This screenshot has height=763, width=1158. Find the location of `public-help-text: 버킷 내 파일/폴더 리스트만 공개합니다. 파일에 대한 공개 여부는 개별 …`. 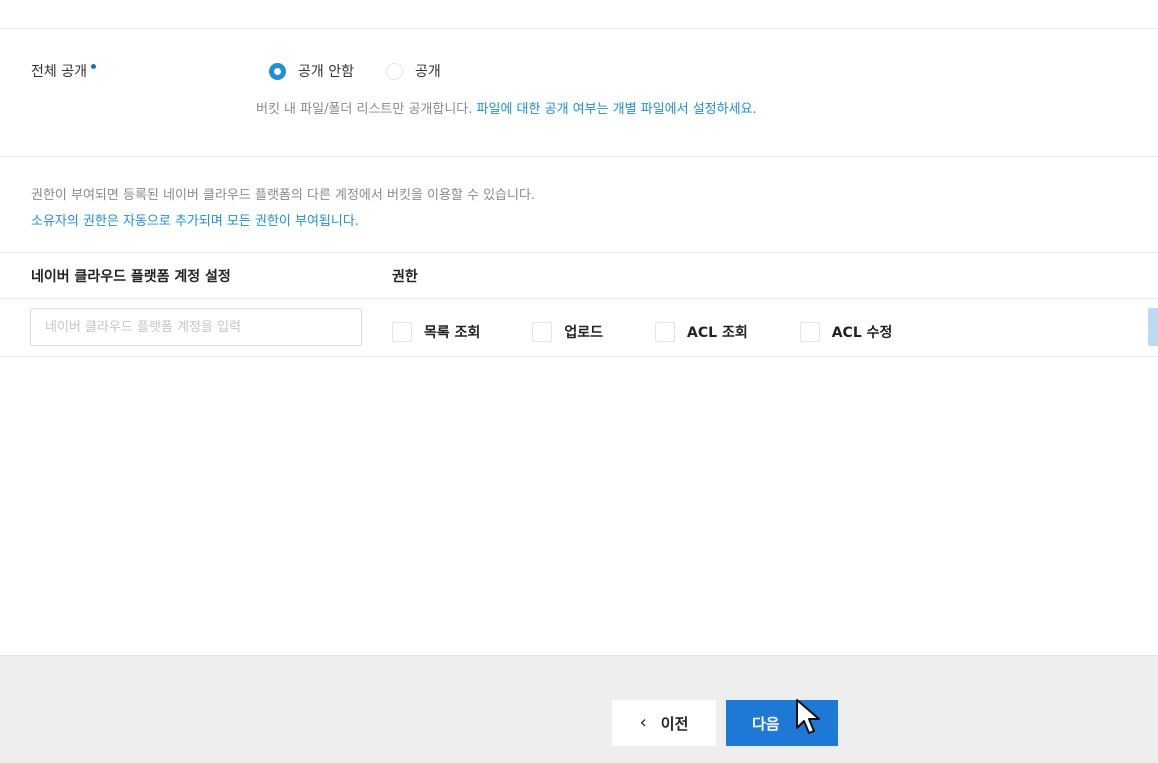

public-help-text: 버킷 내 파일/폴더 리스트만 공개합니다. 파일에 대한 공개 여부는 개별 … is located at coordinates (506, 107).